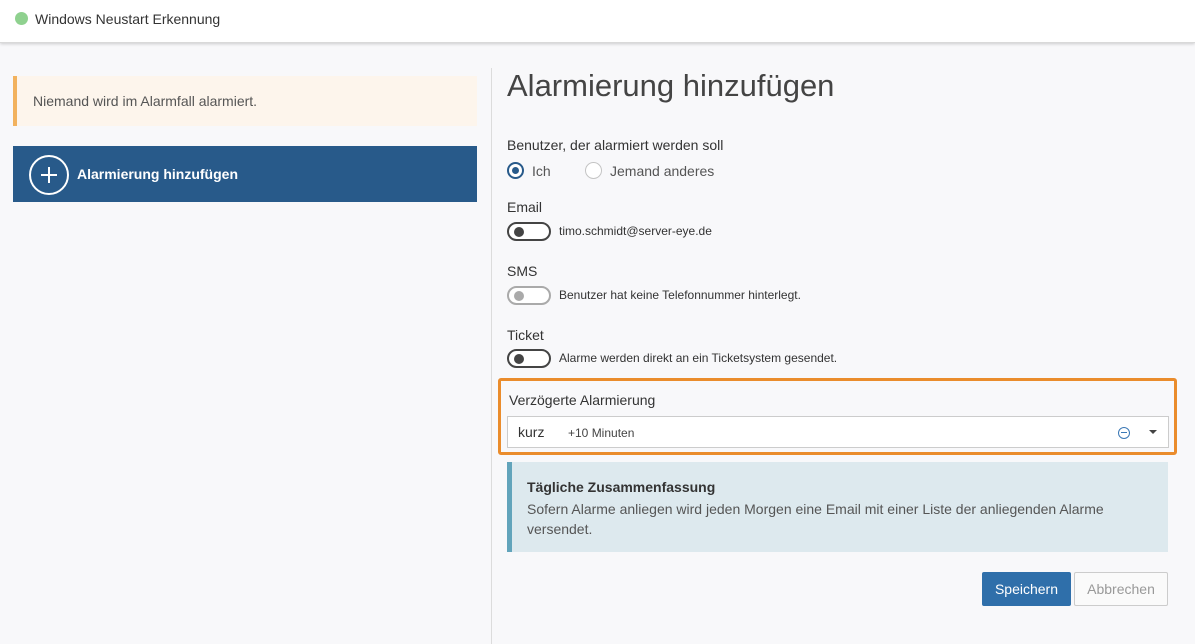 Image resolution: width=1195 pixels, height=644 pixels. Describe the element at coordinates (582, 400) in the screenshot. I see `delay-label: Verzögerte Alarmierung` at that location.